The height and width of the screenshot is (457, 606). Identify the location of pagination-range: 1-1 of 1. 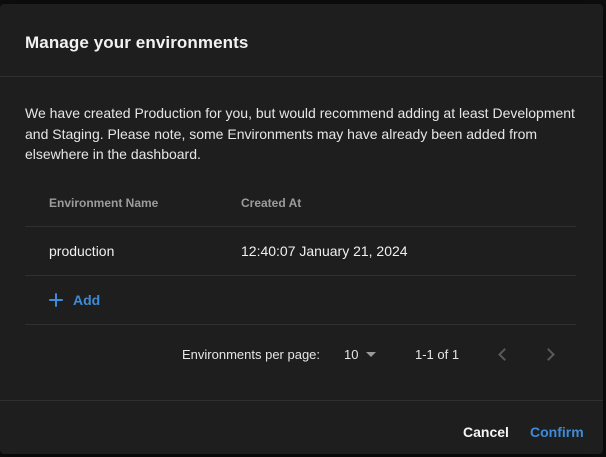
(437, 354).